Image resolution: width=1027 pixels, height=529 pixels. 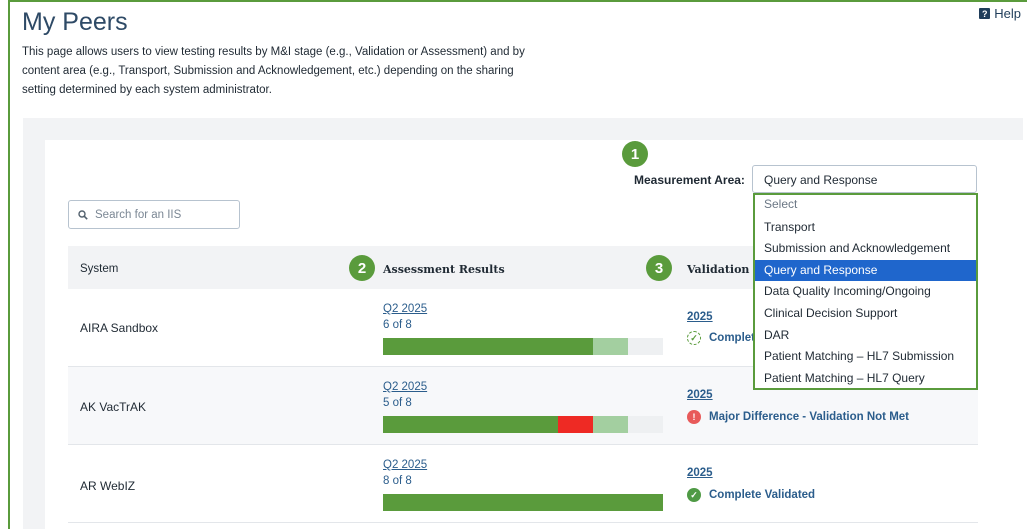 What do you see at coordinates (138, 214) in the screenshot?
I see `search-placeholder: Search for an IIS` at bounding box center [138, 214].